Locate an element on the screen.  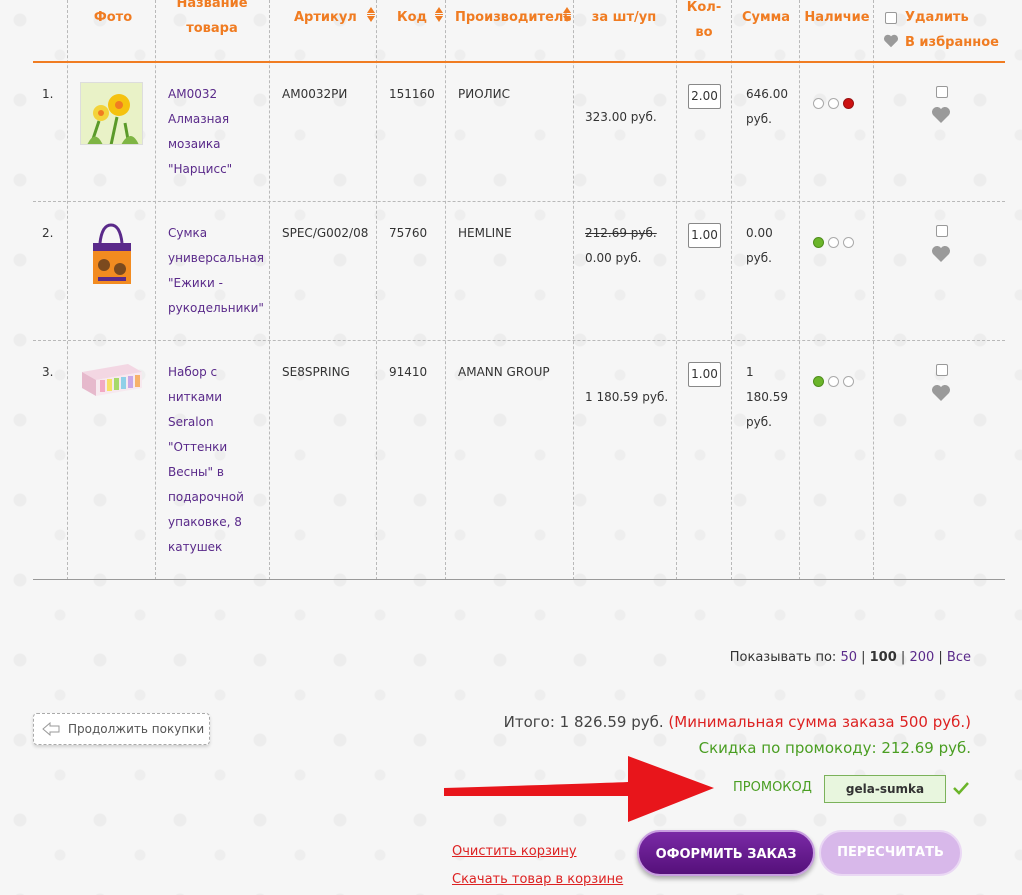
sort-code-icon is located at coordinates (439, 15).